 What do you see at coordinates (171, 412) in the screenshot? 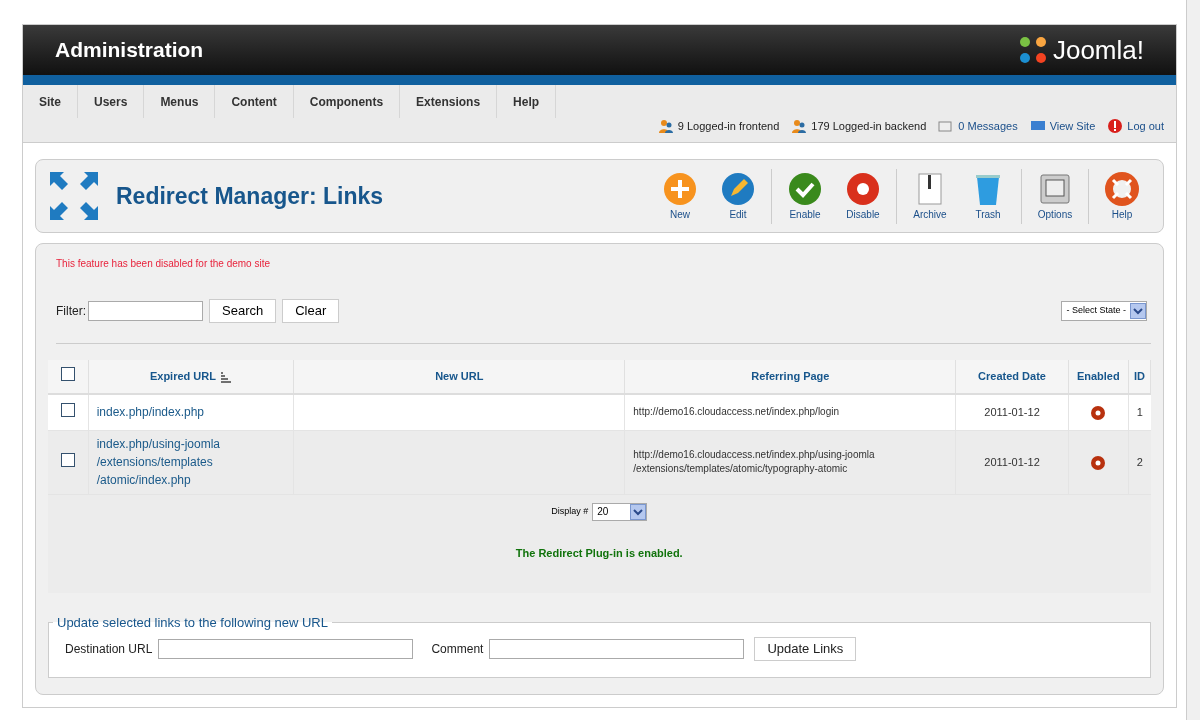
I see `expired-url-link: index.php/index.php` at bounding box center [171, 412].